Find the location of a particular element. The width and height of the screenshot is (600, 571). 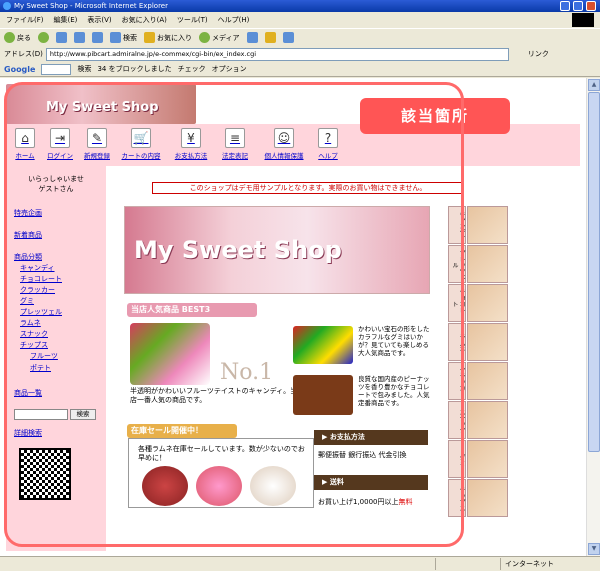

side-image-chips is located at coordinates (487, 498).